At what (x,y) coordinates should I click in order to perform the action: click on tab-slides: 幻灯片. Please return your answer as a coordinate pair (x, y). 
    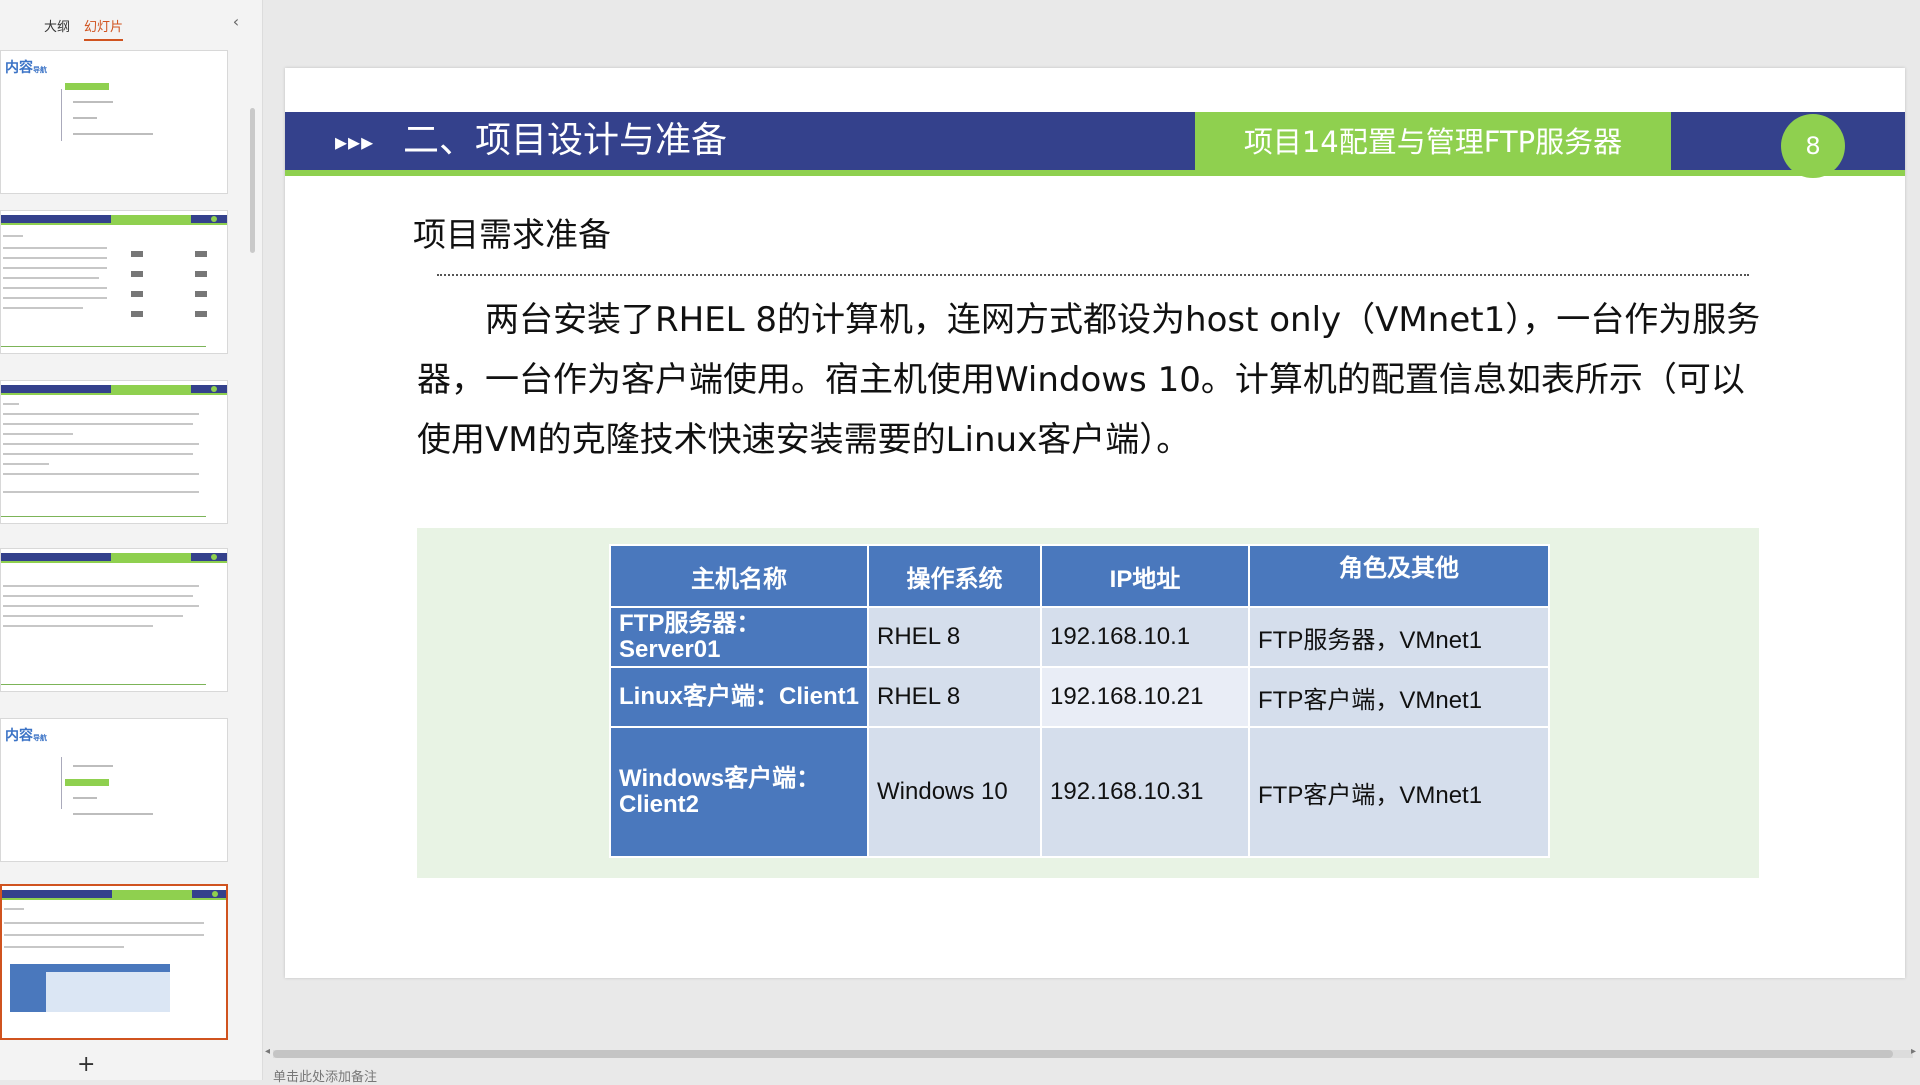
    Looking at the image, I should click on (104, 28).